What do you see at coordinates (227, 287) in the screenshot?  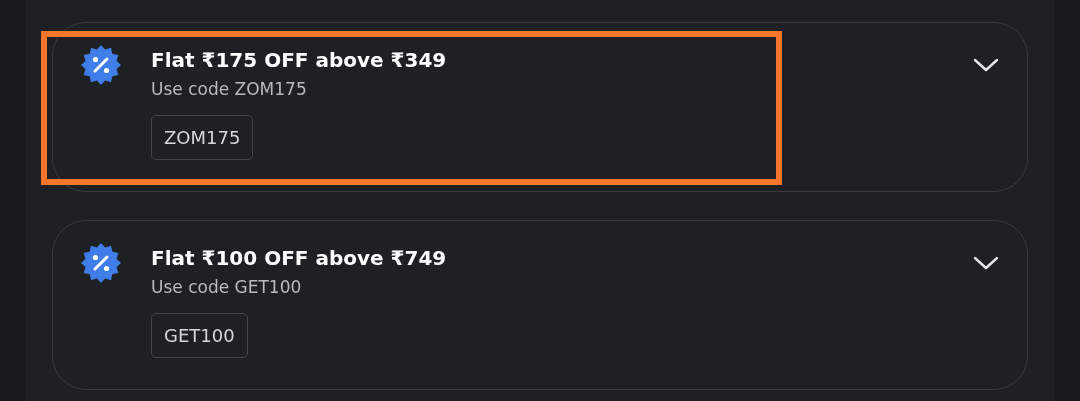 I see `offer-subtitle: Use code GET100` at bounding box center [227, 287].